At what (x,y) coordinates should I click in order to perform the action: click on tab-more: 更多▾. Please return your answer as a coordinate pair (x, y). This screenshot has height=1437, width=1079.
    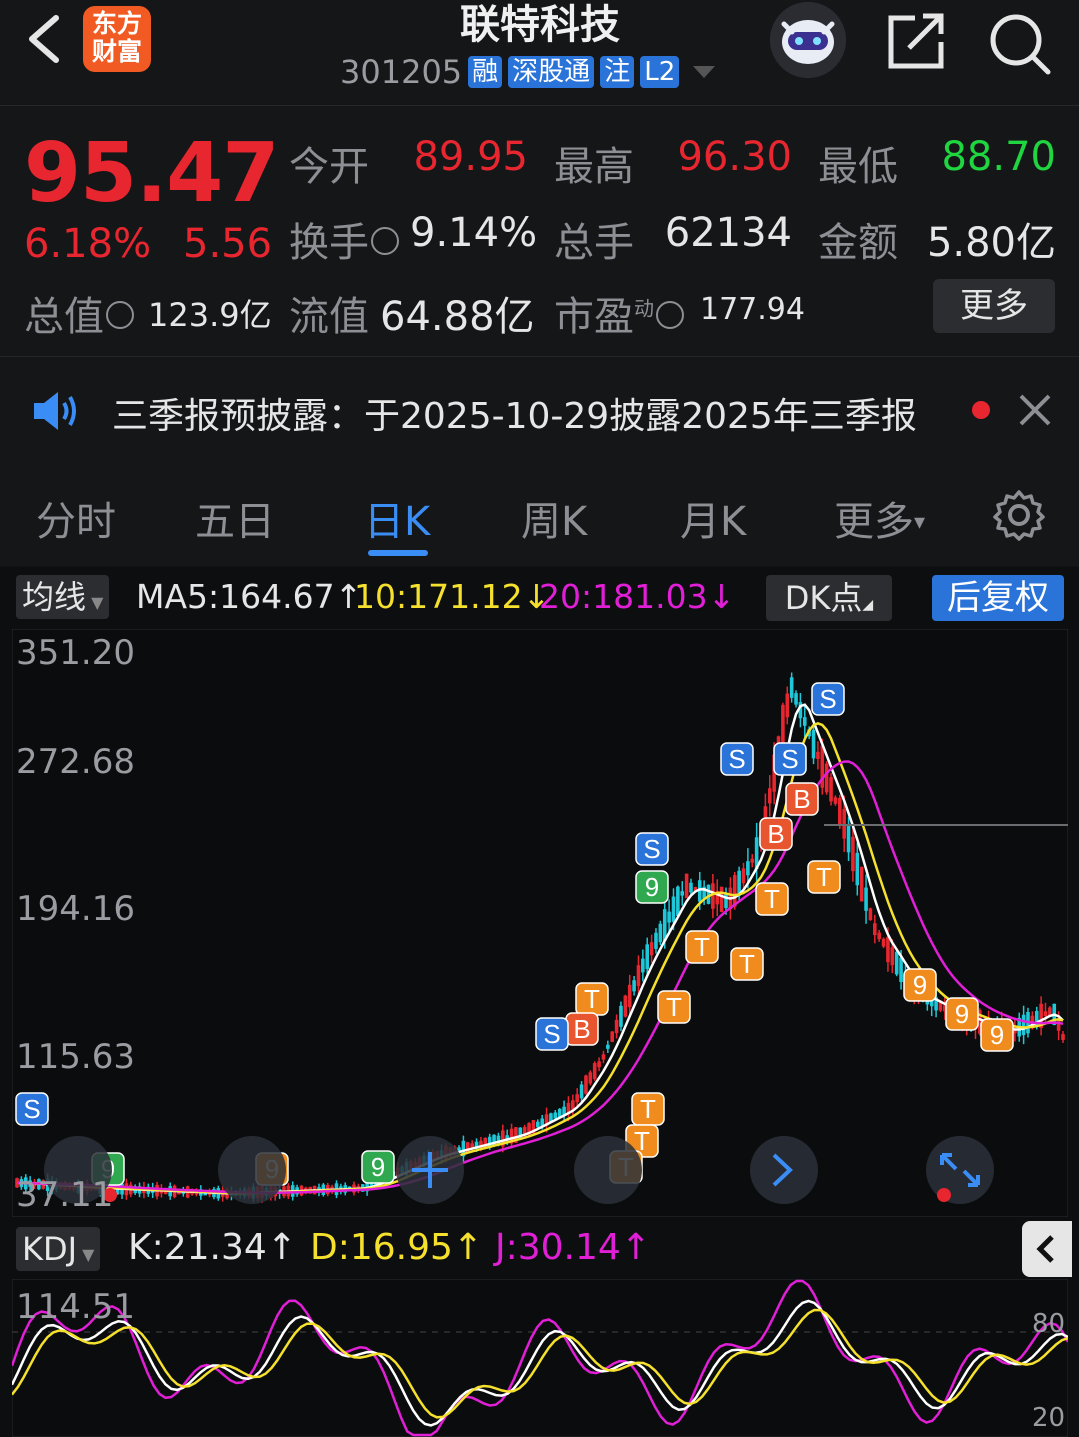
    Looking at the image, I should click on (879, 518).